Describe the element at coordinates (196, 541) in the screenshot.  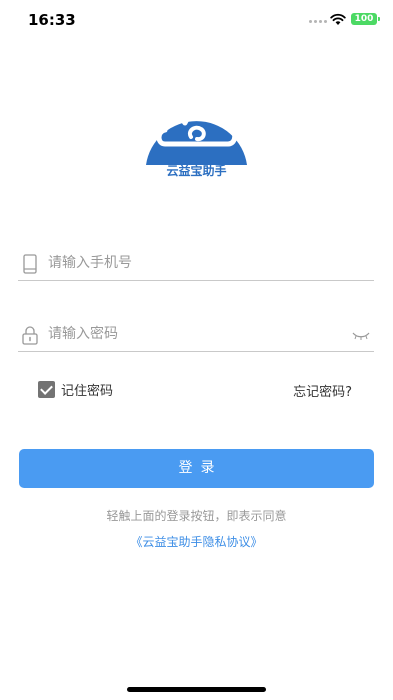
I see `privacy-agreement-link: 《云益宝助手隐私协议》` at that location.